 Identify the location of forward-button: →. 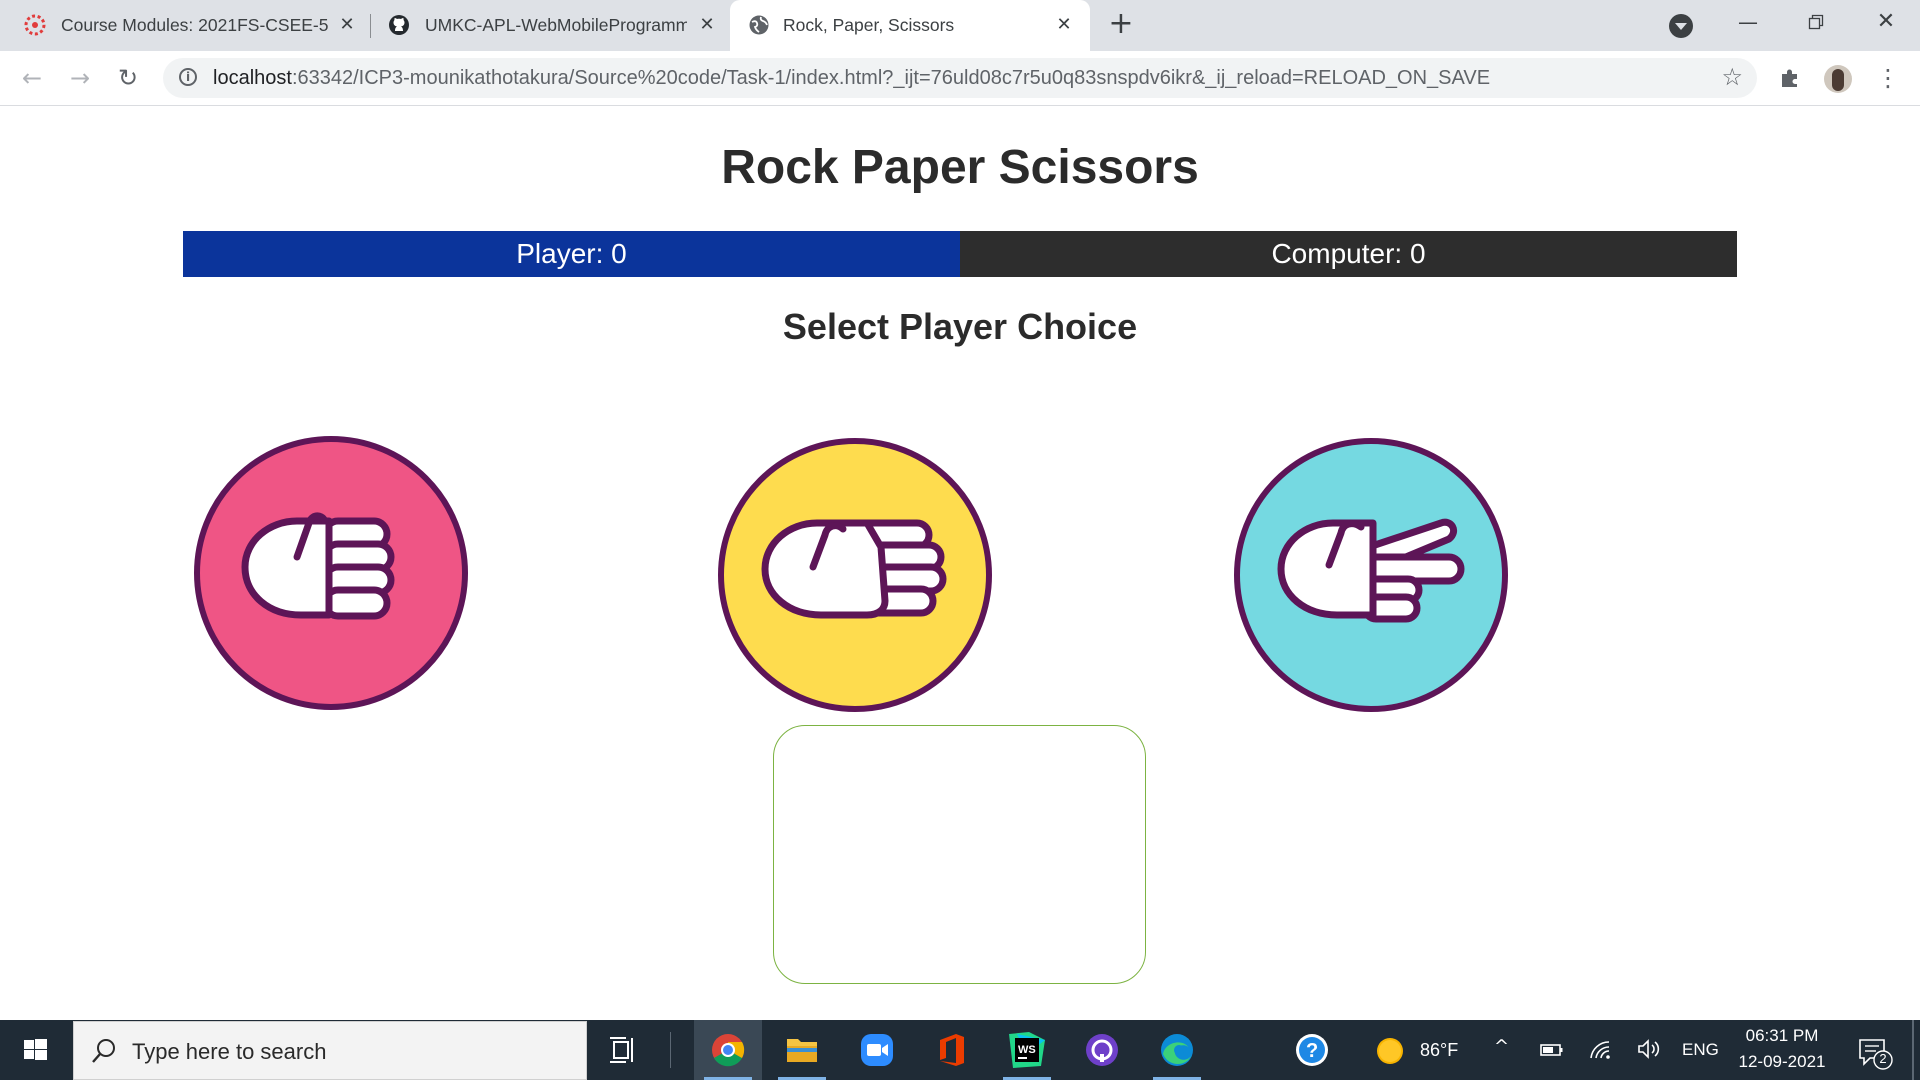
(80, 78).